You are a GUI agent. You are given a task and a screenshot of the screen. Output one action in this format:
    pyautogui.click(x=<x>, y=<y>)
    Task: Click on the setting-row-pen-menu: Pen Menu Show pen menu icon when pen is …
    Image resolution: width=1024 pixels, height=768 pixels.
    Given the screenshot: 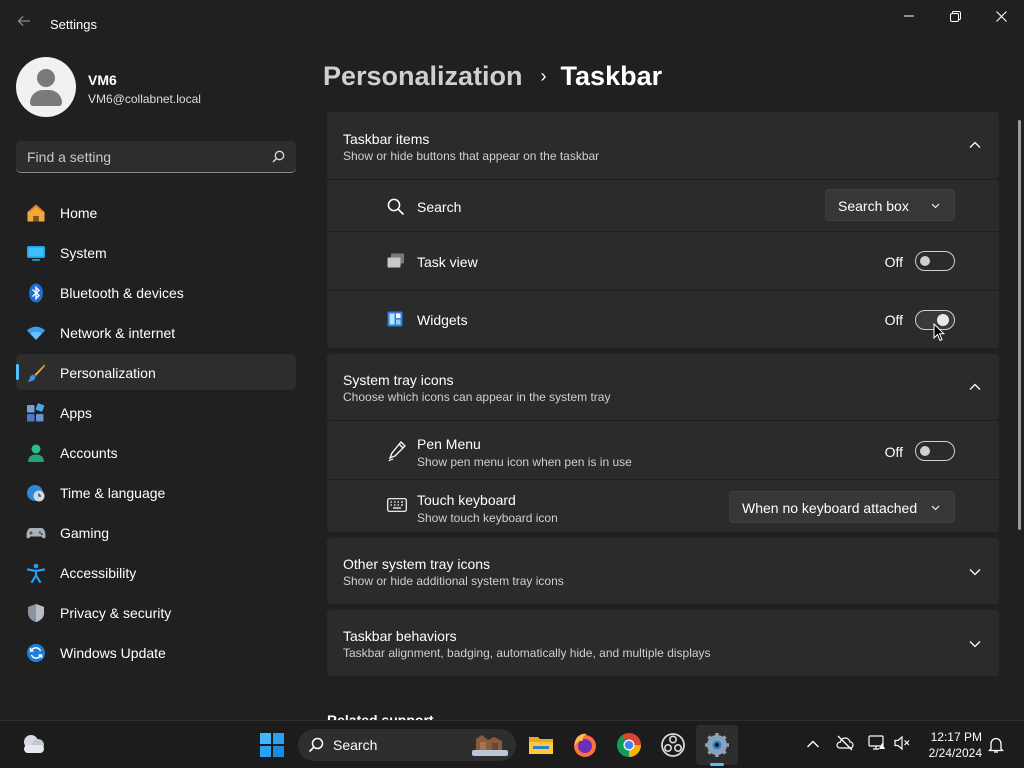 What is the action you would take?
    pyautogui.click(x=663, y=449)
    